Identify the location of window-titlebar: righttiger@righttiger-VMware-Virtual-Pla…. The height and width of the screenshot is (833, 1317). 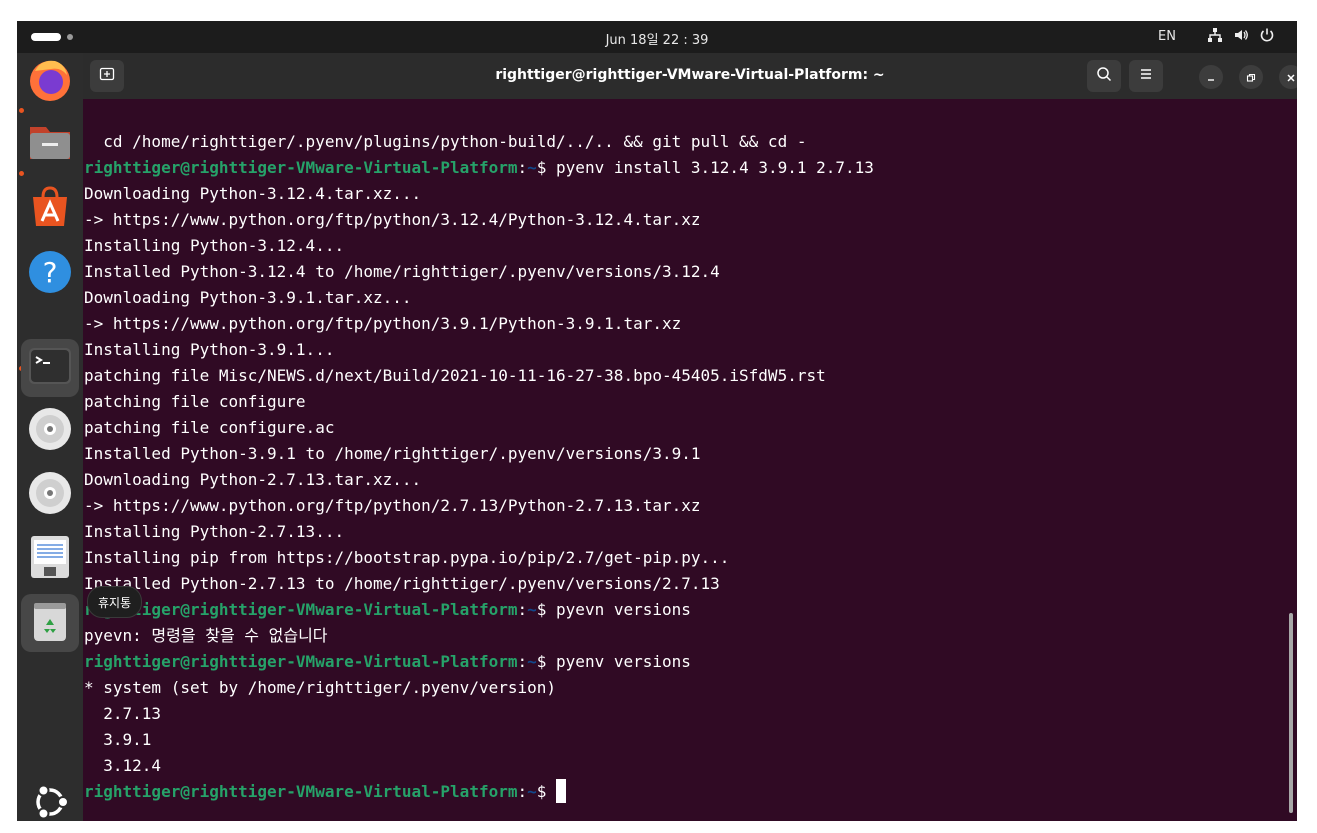
(690, 76).